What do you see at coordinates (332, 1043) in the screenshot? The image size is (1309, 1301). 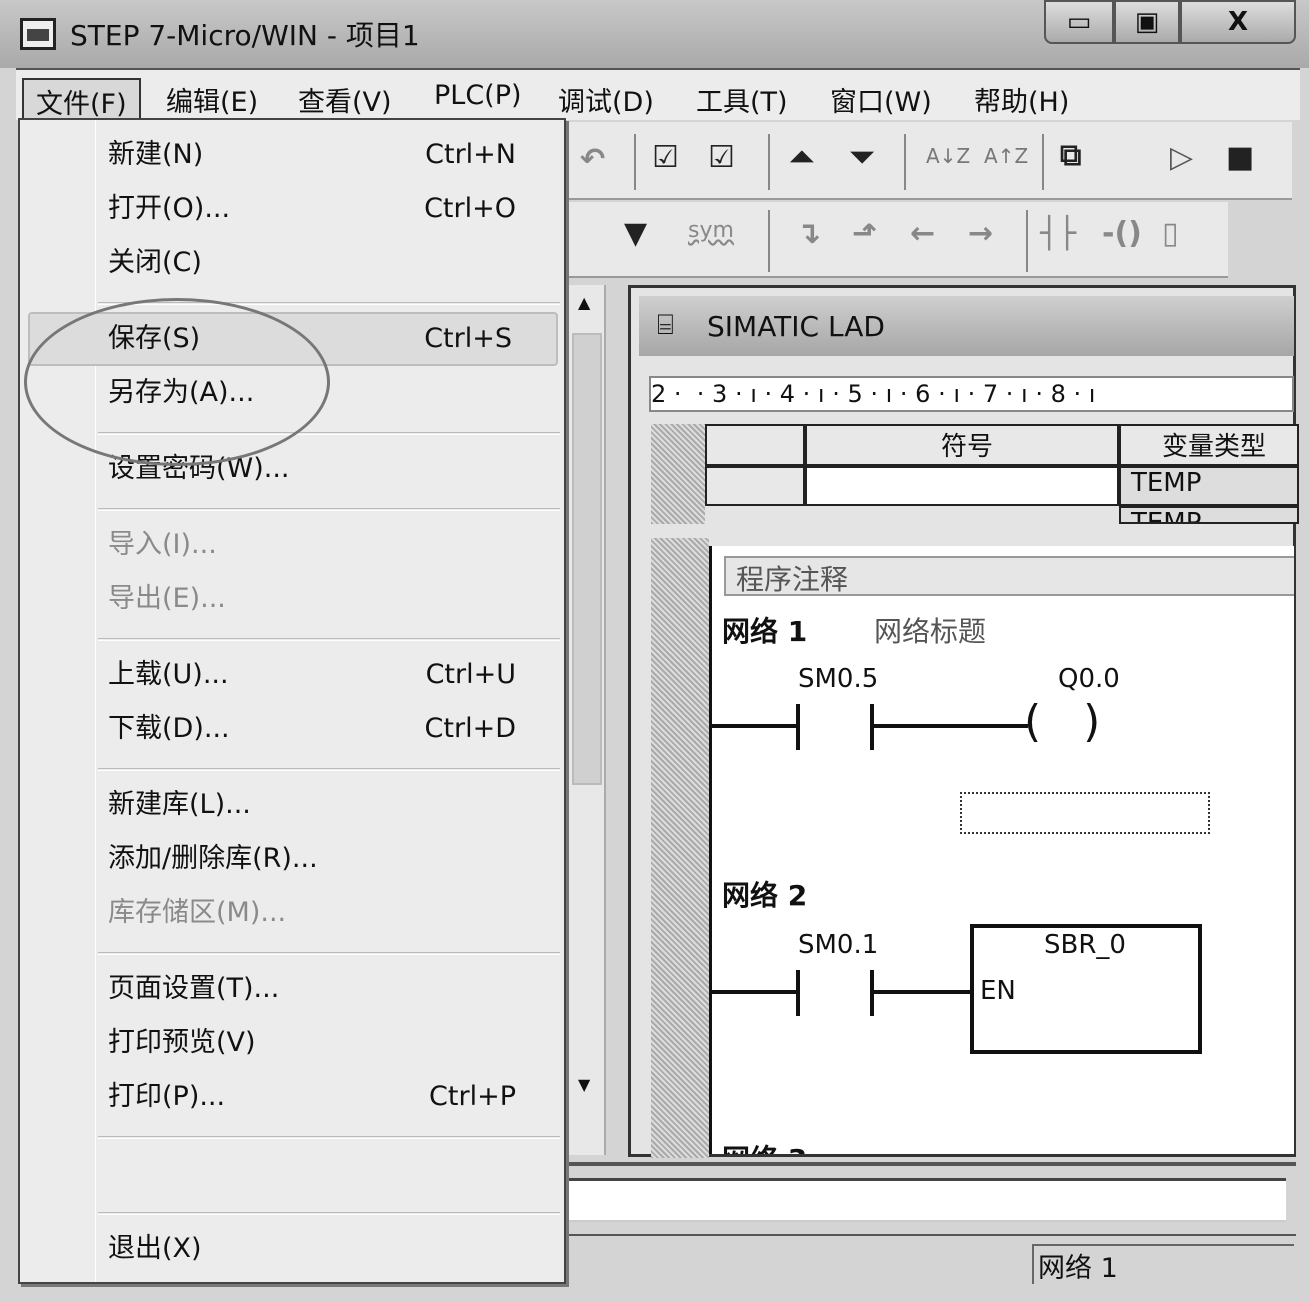 I see `menu-item-print-preview: 打印预览(V)` at bounding box center [332, 1043].